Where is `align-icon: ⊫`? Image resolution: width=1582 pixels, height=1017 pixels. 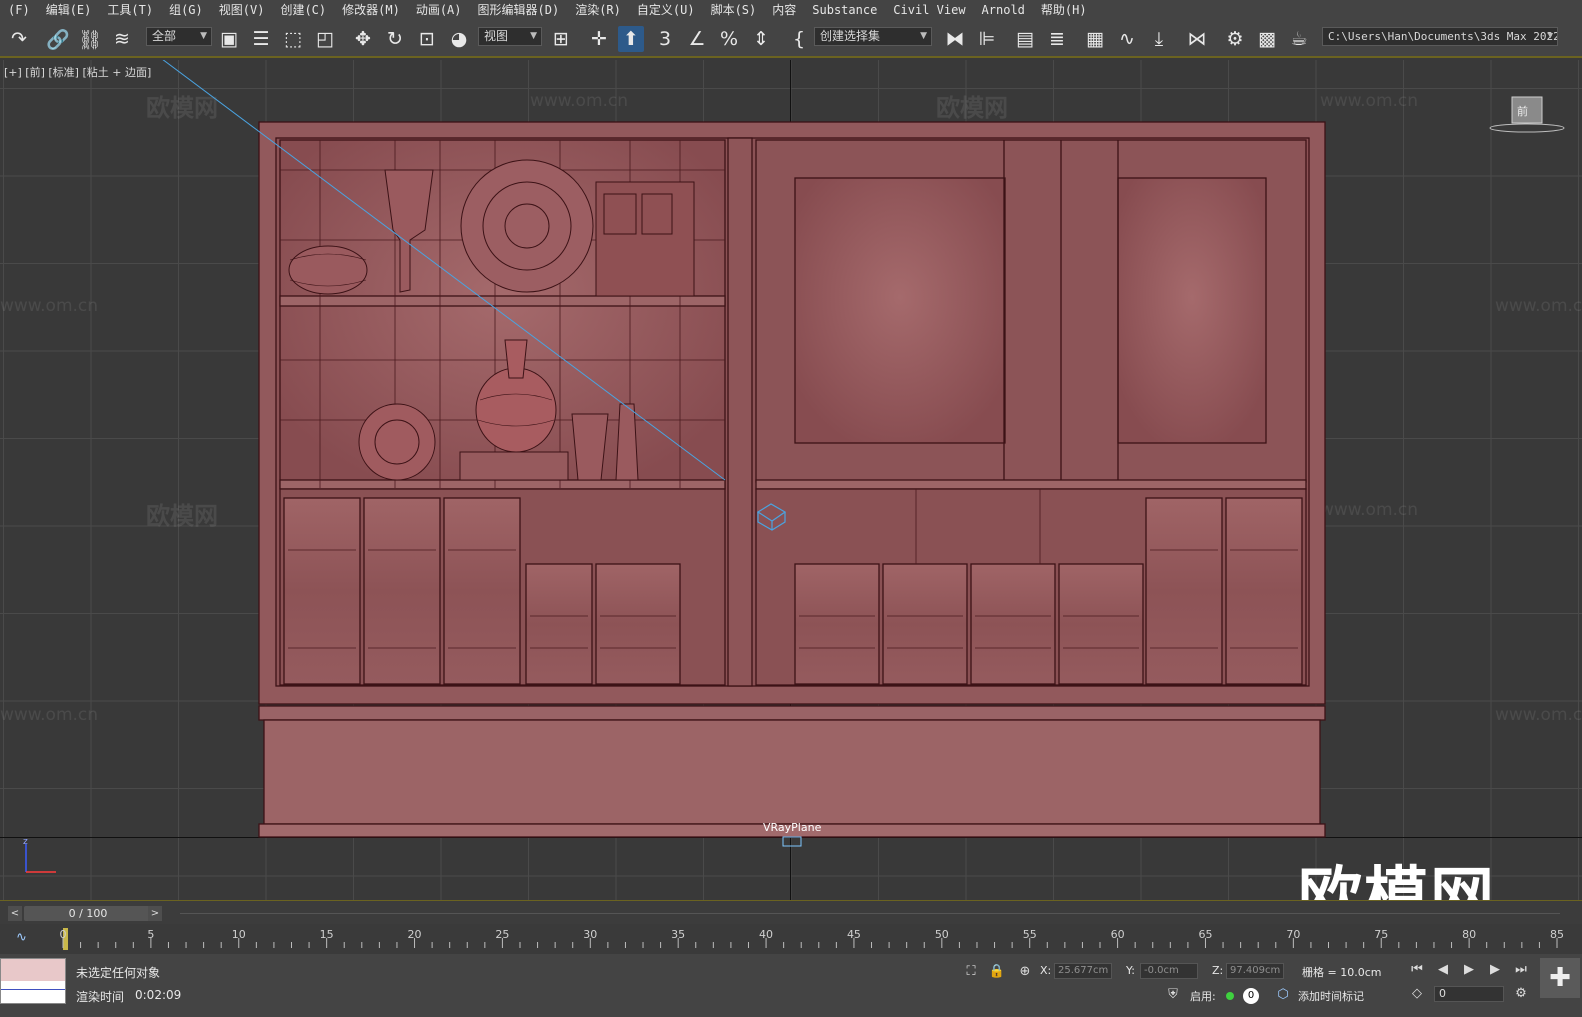 align-icon: ⊫ is located at coordinates (987, 39).